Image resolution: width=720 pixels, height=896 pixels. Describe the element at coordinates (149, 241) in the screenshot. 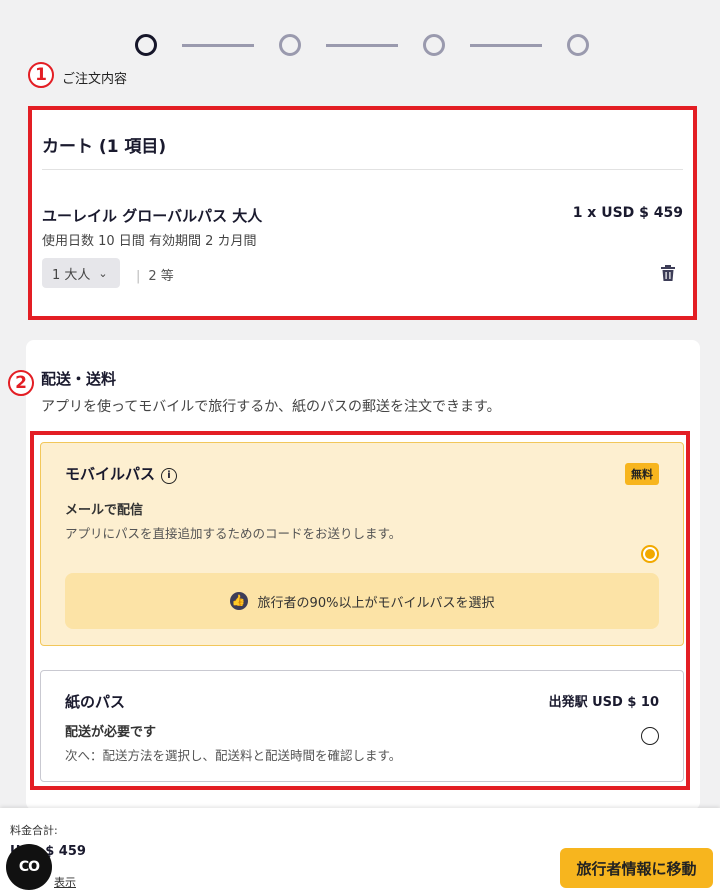

I see `item-description: 使用日数 10 日間 有効期間 2 カ月間` at that location.